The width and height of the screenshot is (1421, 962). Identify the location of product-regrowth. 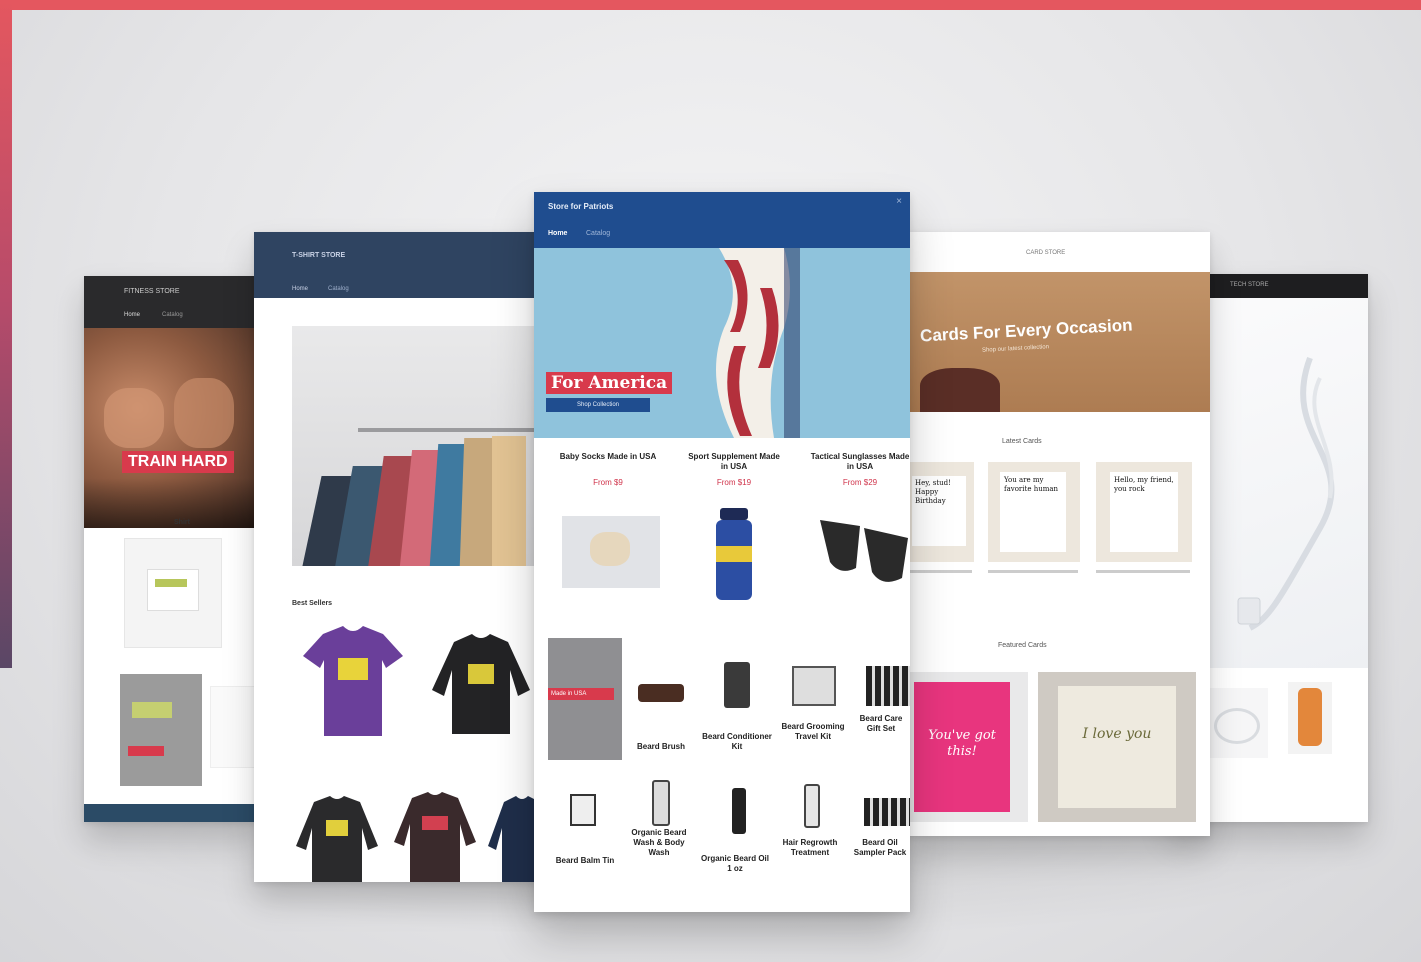
(812, 806).